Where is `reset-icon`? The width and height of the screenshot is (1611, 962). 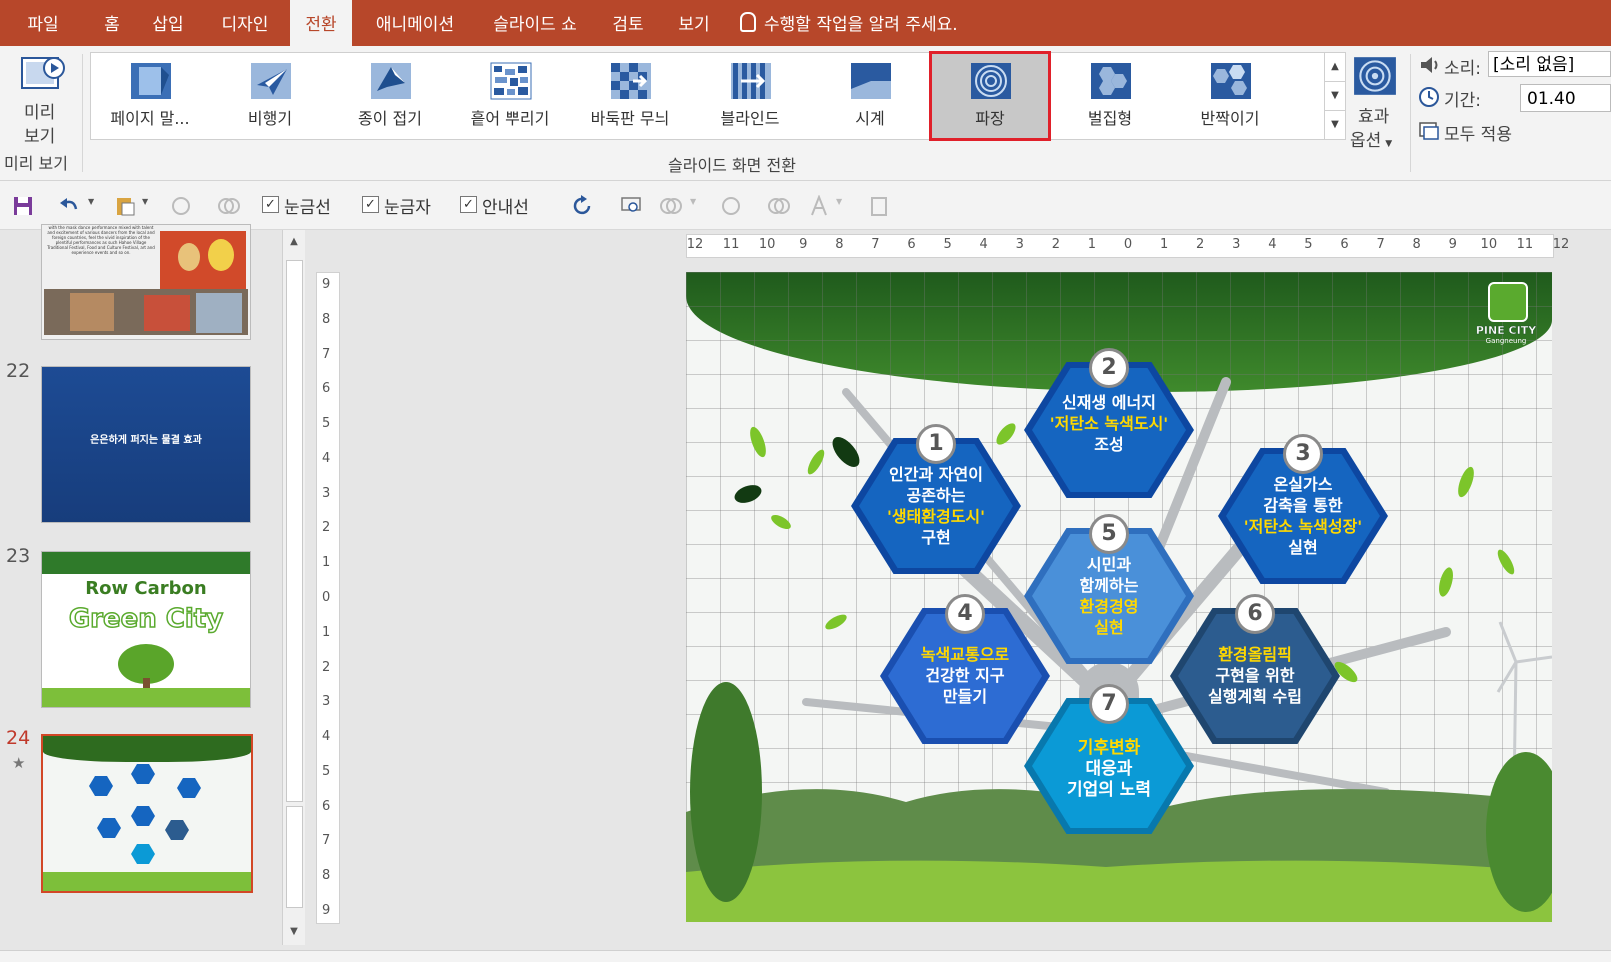 reset-icon is located at coordinates (583, 206).